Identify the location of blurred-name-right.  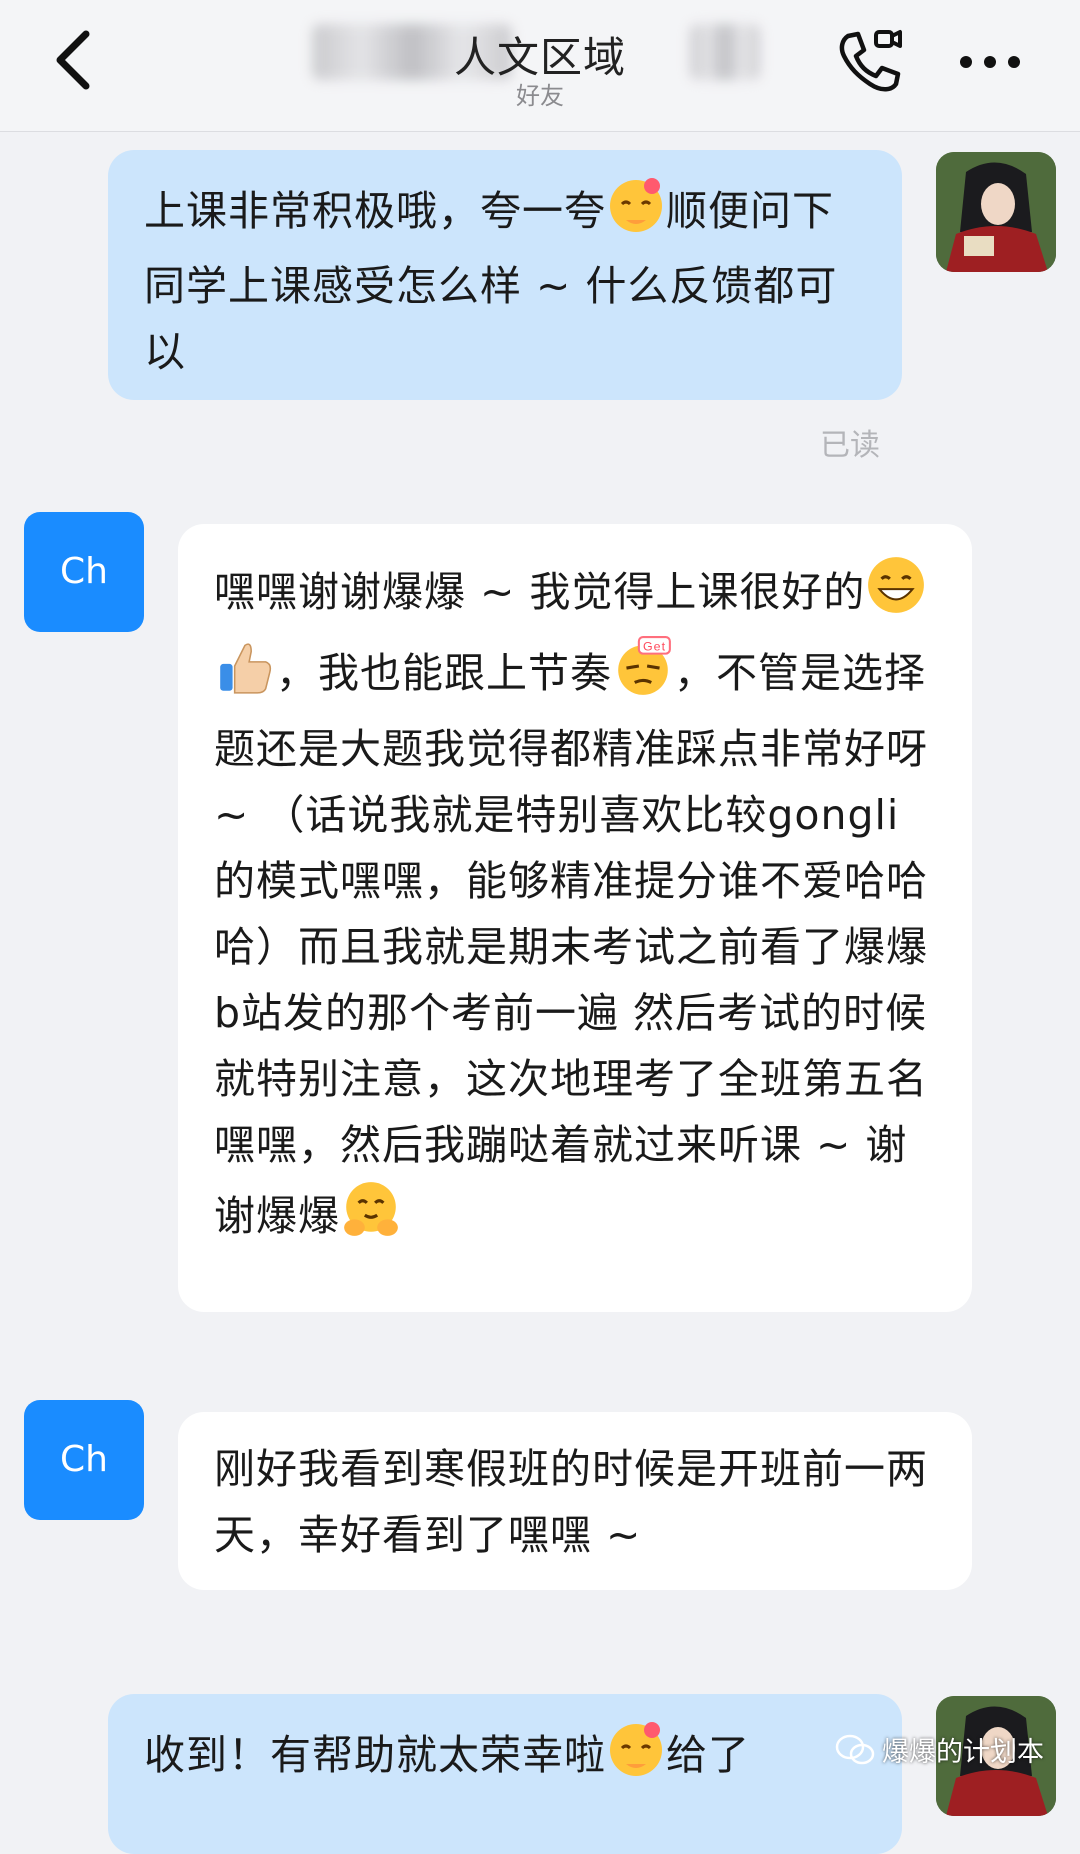
(725, 52).